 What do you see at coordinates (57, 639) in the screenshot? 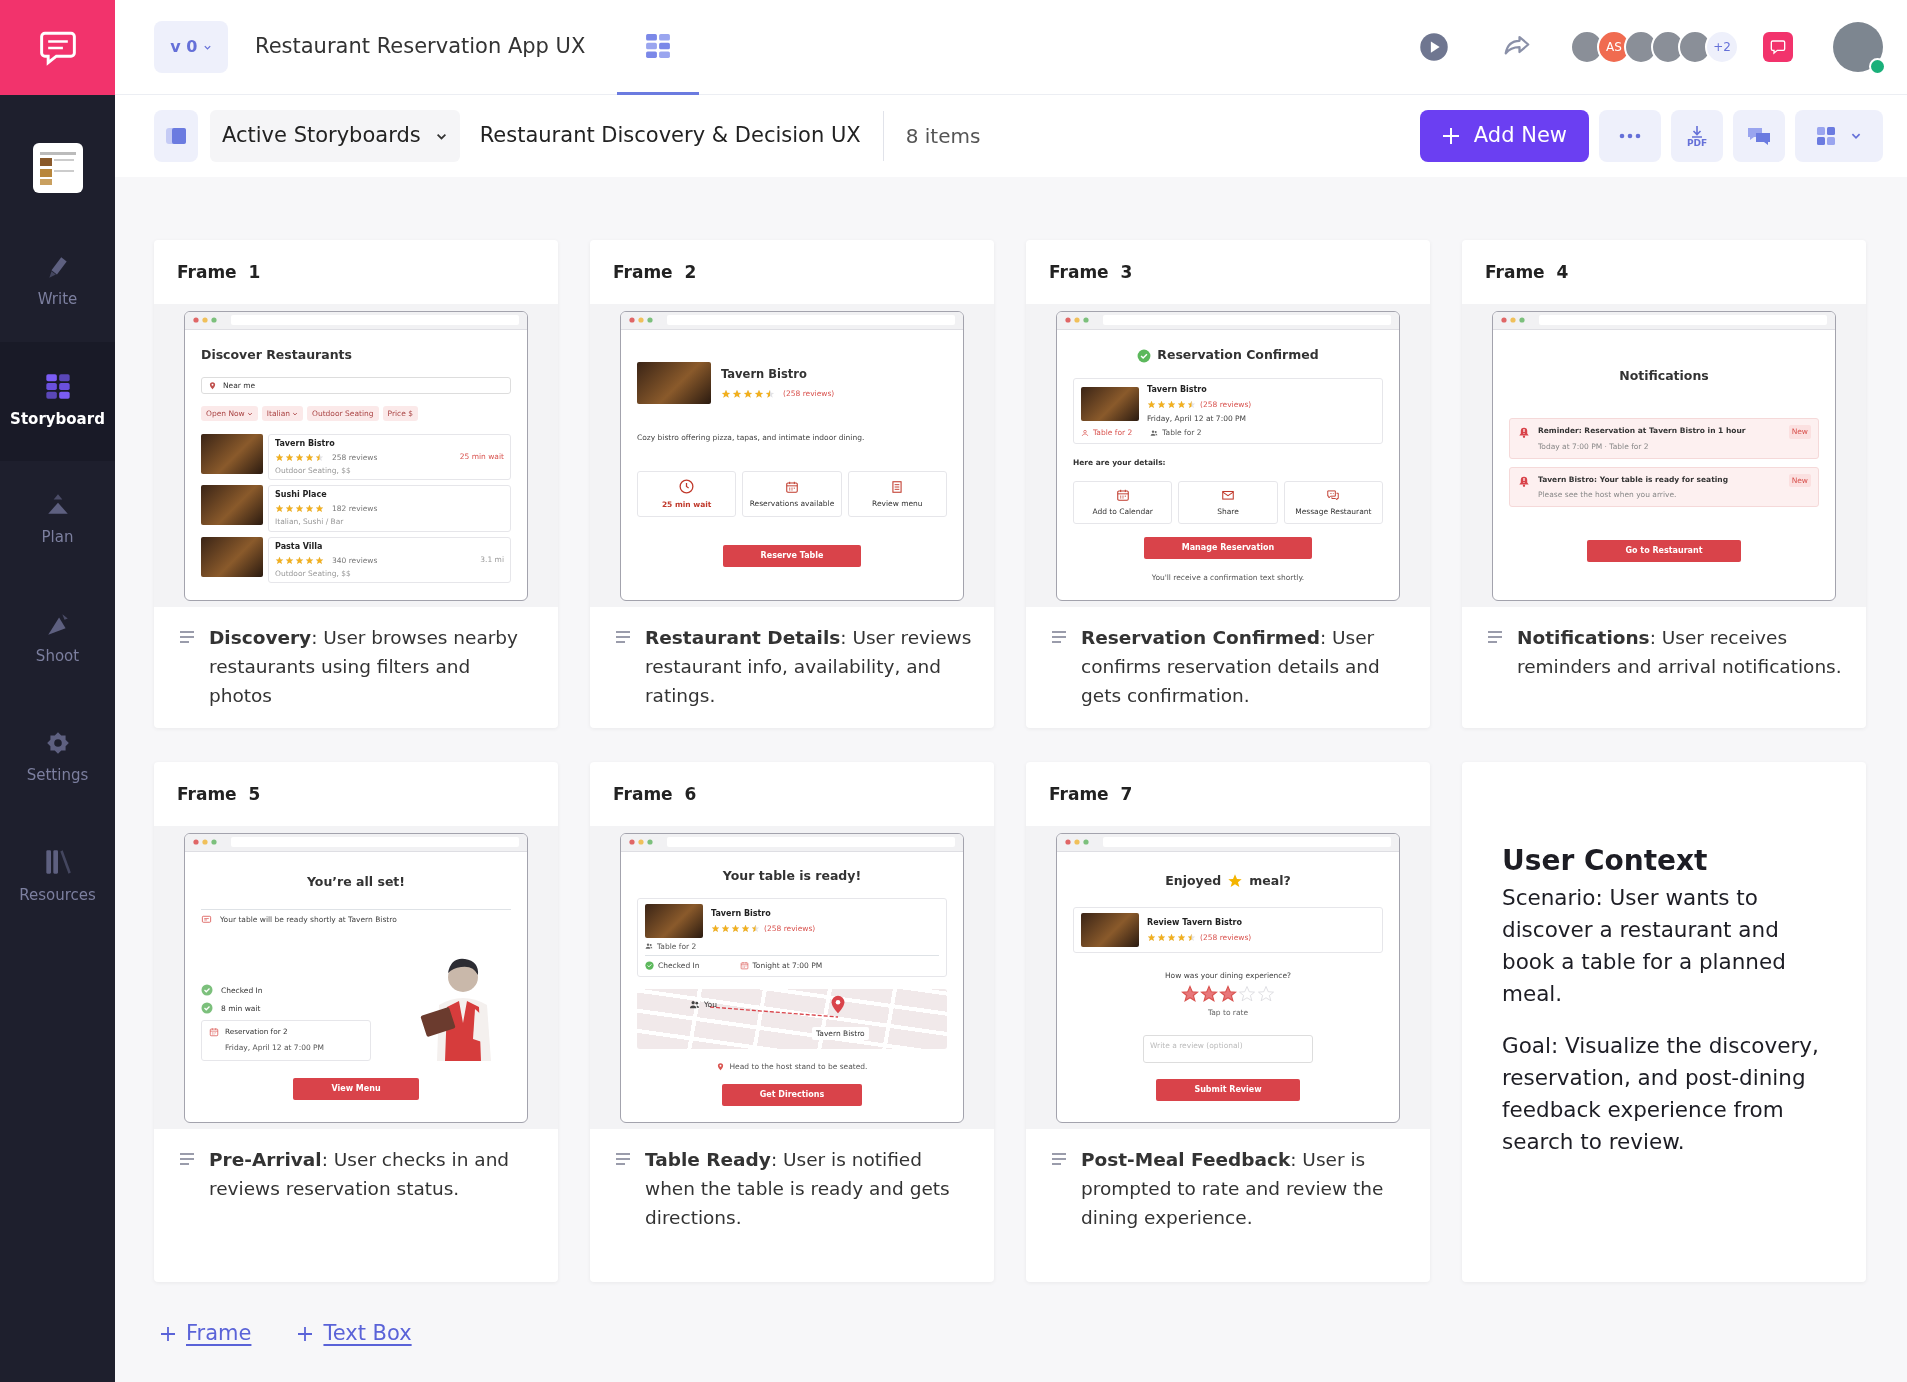
I see `sidebar-item: Shoot` at bounding box center [57, 639].